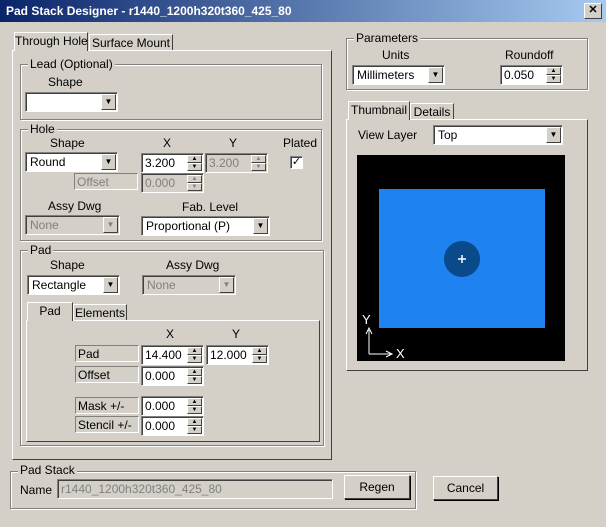 Image resolution: width=606 pixels, height=527 pixels. Describe the element at coordinates (193, 265) in the screenshot. I see `pad-assy-label: Assy Dwg` at that location.